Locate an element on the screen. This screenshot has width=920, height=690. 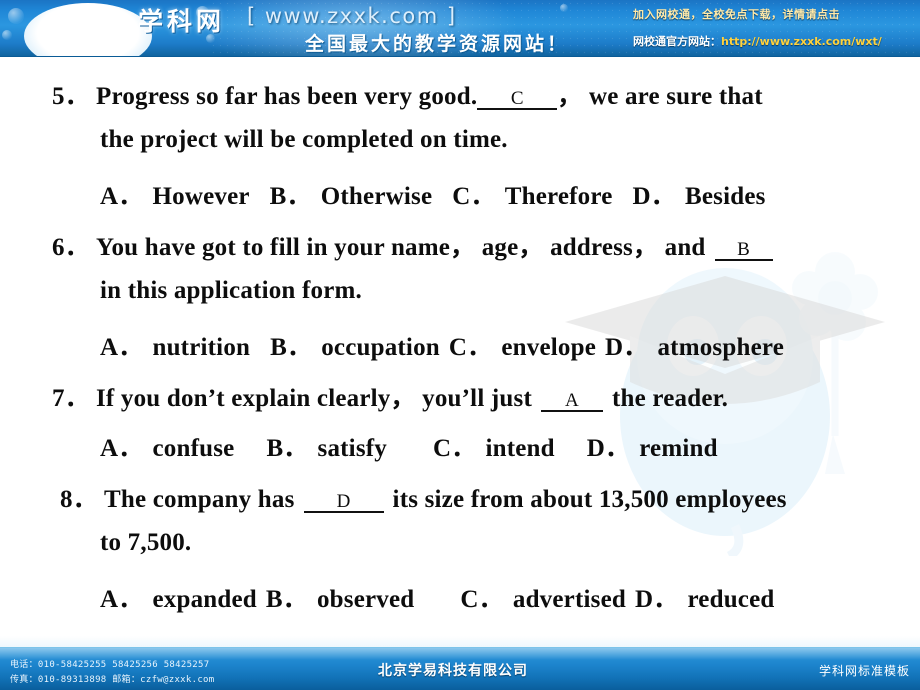
question-5-option-d-text: Besides is located at coordinates (725, 196).